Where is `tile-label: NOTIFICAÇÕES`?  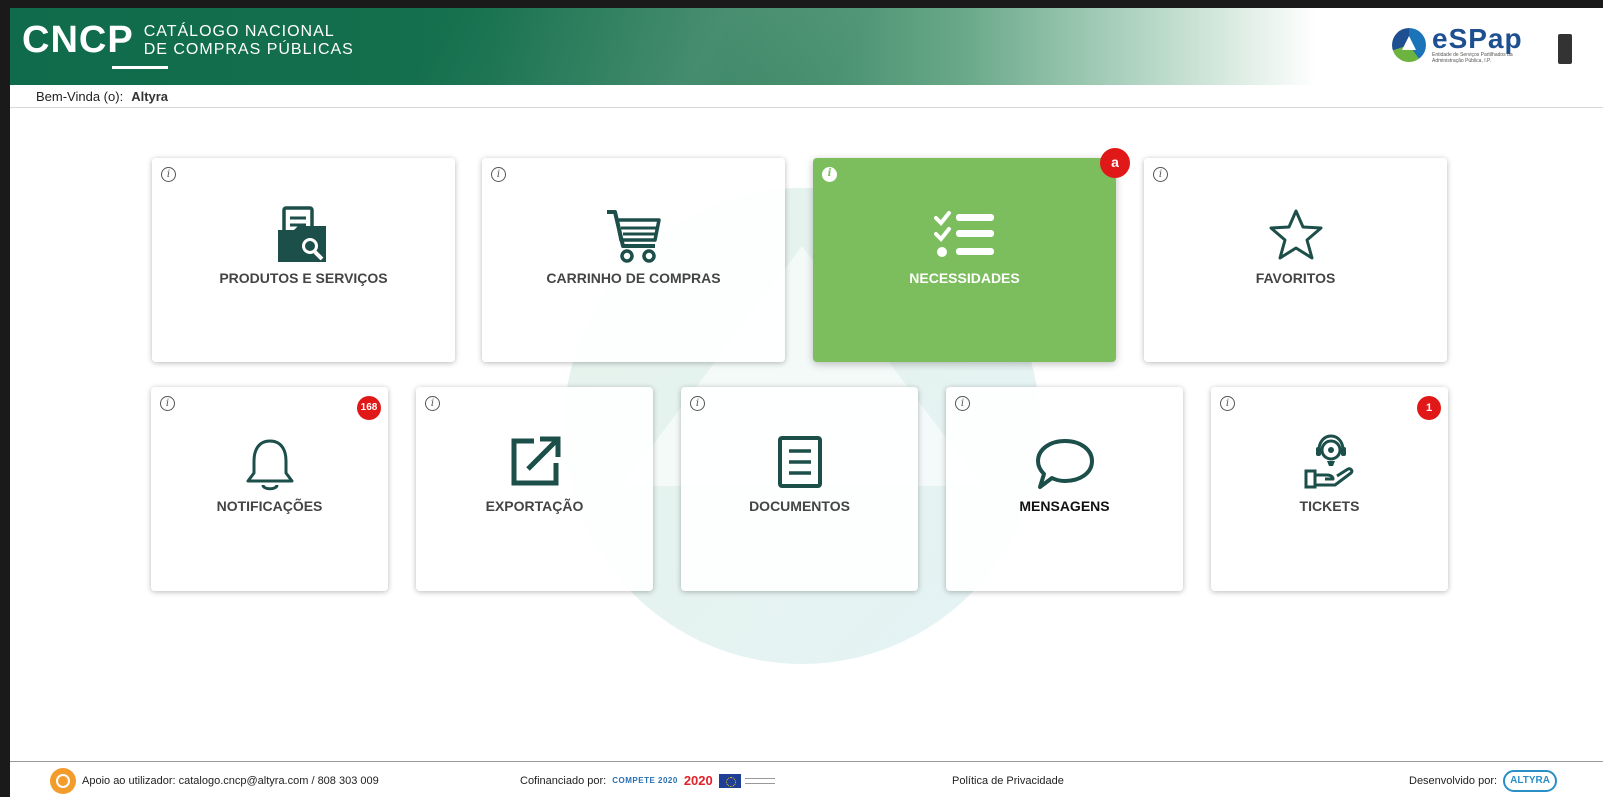 tile-label: NOTIFICAÇÕES is located at coordinates (269, 506).